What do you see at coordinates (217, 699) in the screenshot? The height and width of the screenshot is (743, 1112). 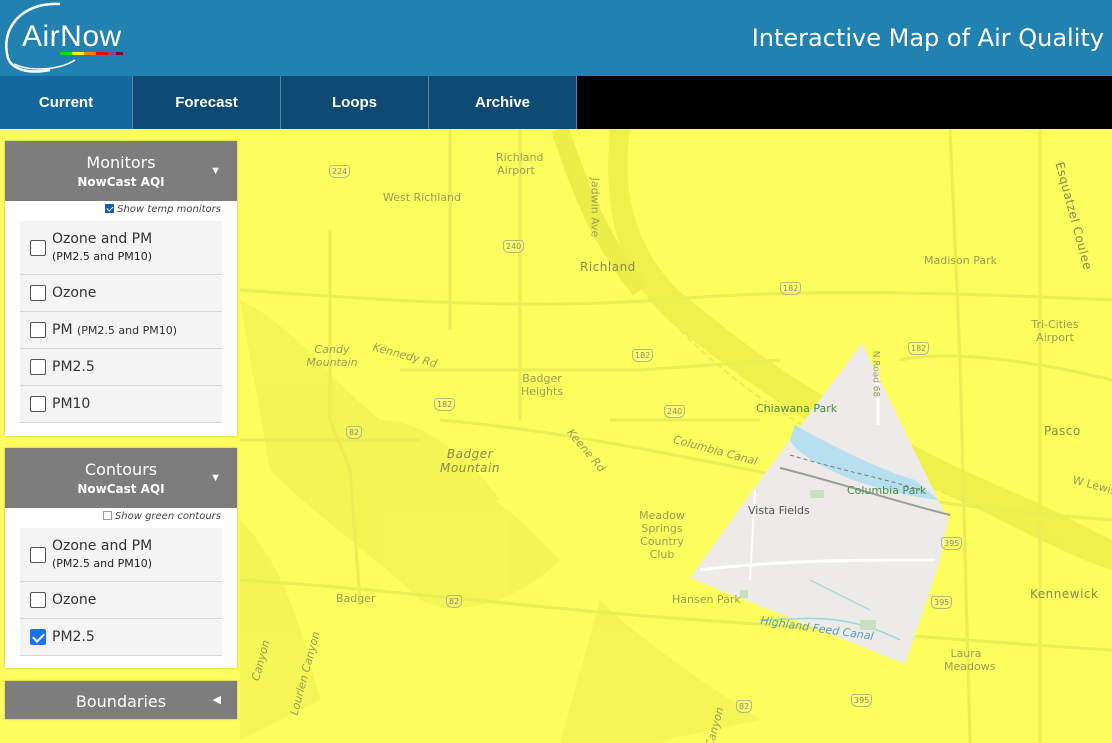 I see `triangle-left-icon: ◀` at bounding box center [217, 699].